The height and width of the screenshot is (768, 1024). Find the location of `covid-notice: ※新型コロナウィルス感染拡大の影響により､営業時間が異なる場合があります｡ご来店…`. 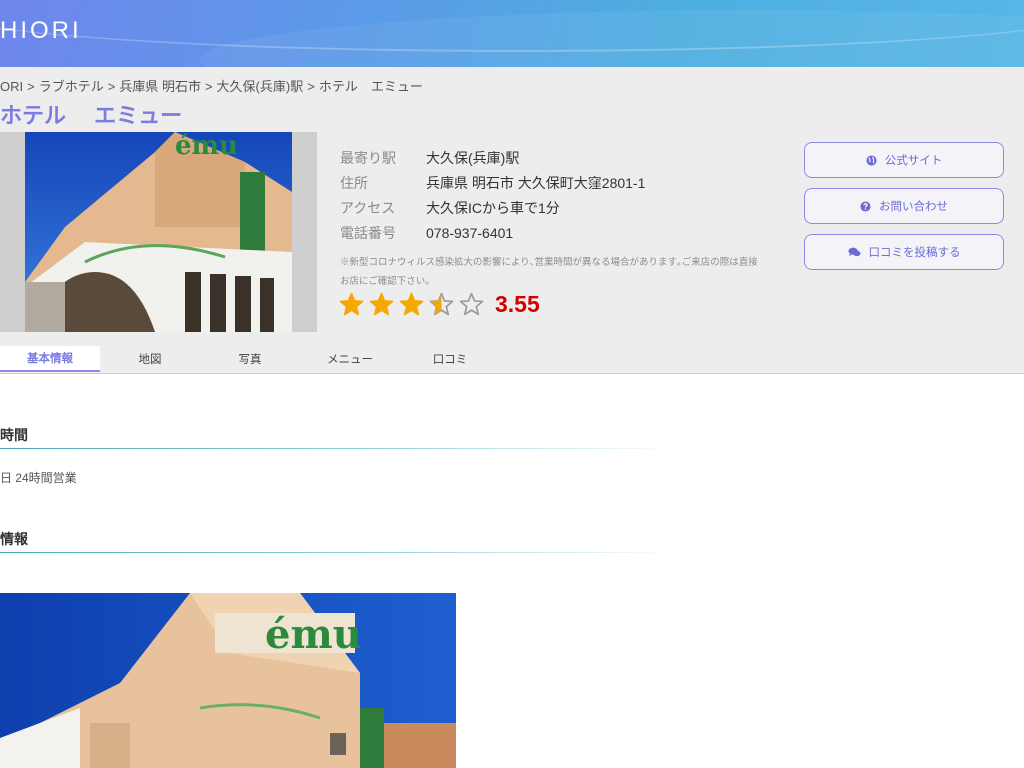

covid-notice: ※新型コロナウィルス感染拡大の影響により､営業時間が異なる場合があります｡ご来店… is located at coordinates (549, 272).